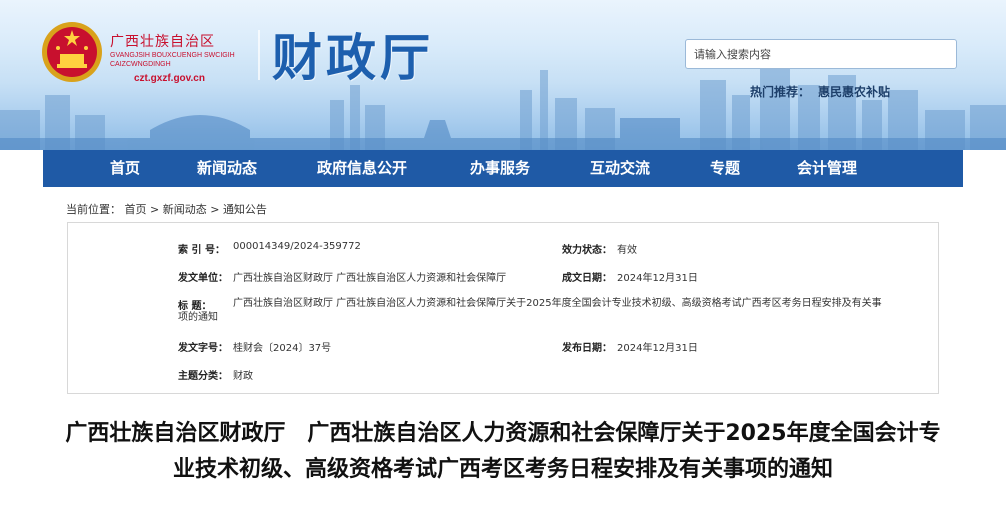  What do you see at coordinates (821, 54) in the screenshot?
I see `search-input` at bounding box center [821, 54].